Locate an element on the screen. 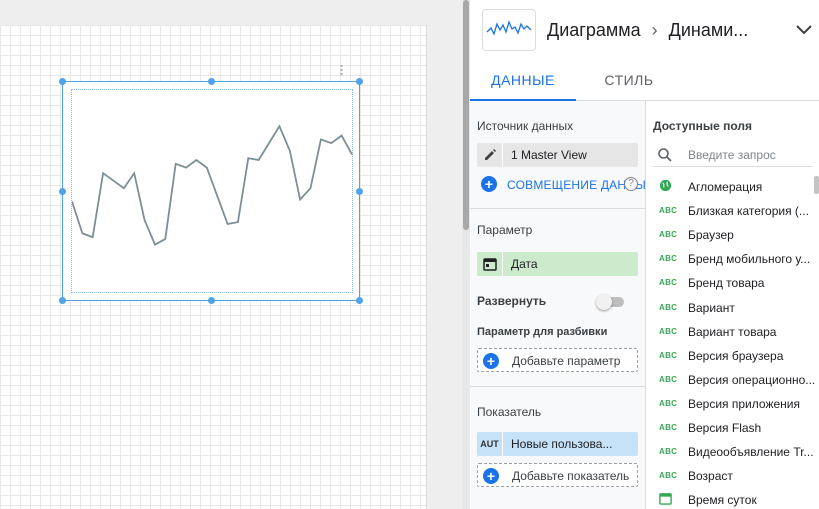 The height and width of the screenshot is (509, 819). field-name: Бренд товара is located at coordinates (726, 283).